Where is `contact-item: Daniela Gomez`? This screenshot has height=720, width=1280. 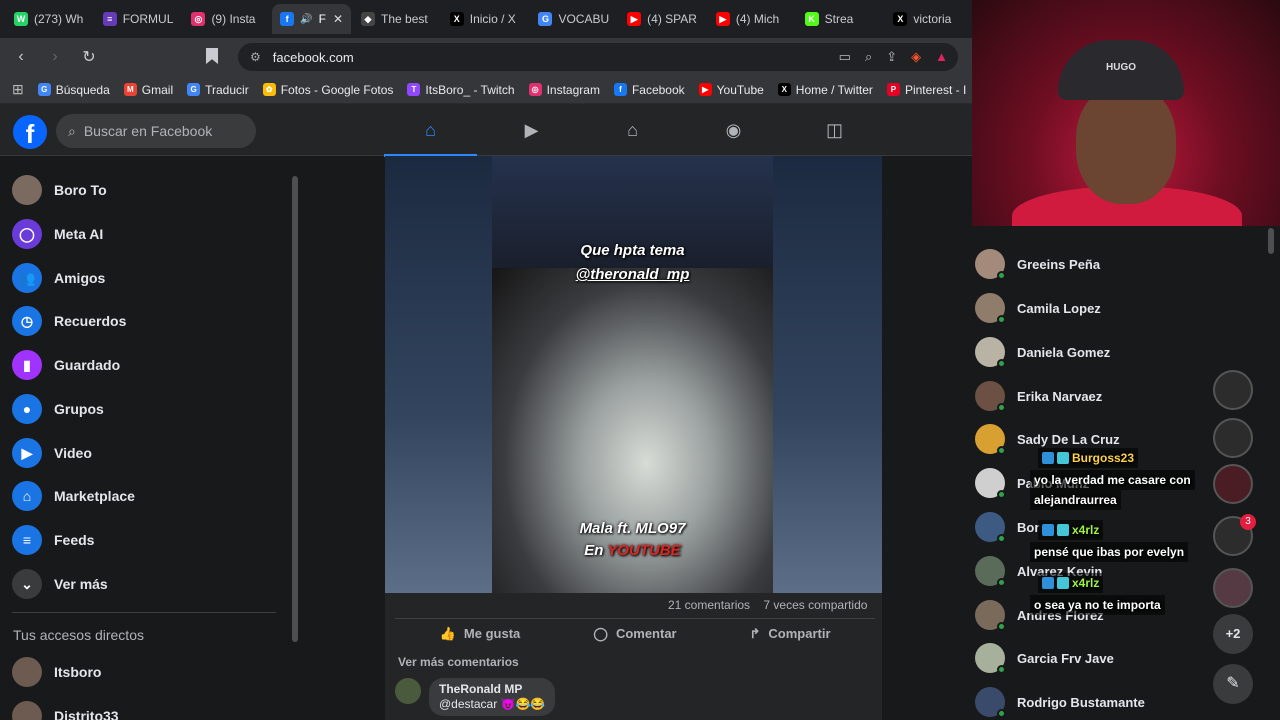
contact-item: Daniela Gomez is located at coordinates (1042, 352).